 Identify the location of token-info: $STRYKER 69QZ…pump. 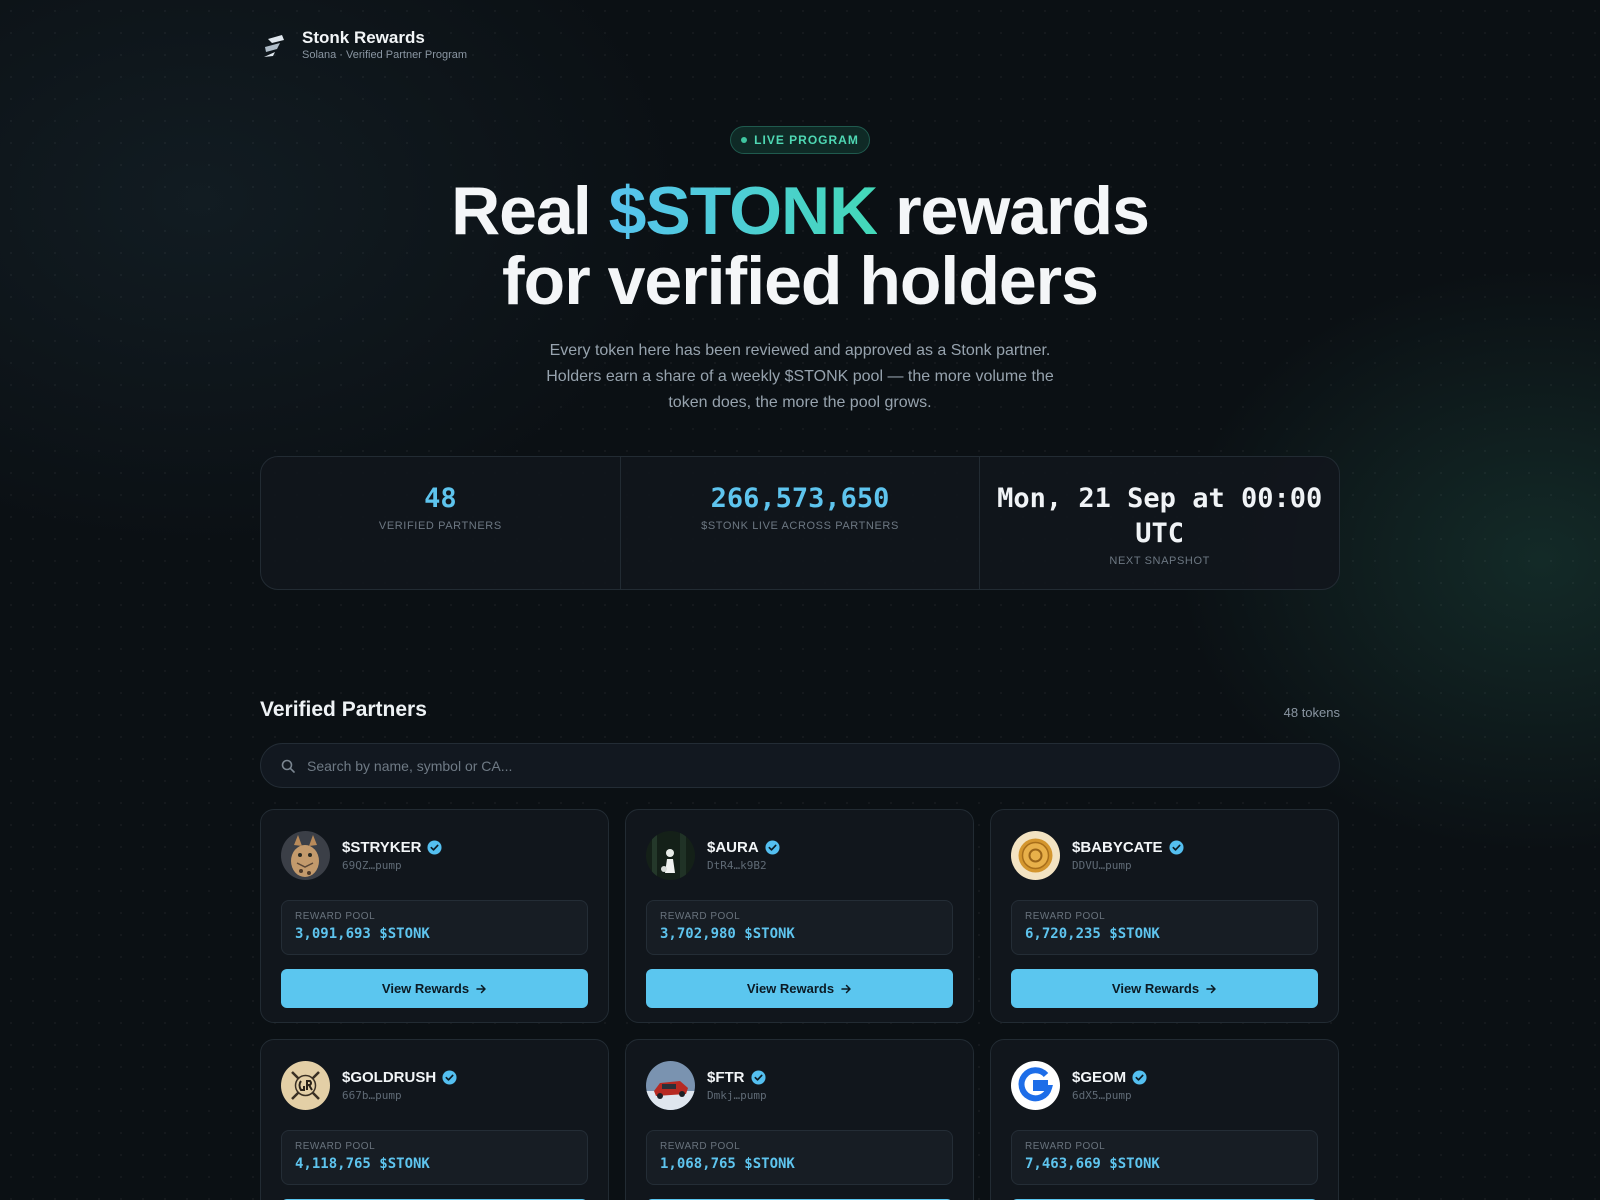
(392, 855).